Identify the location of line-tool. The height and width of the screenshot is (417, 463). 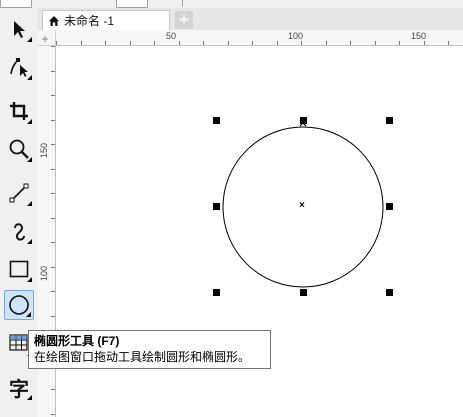
(19, 193).